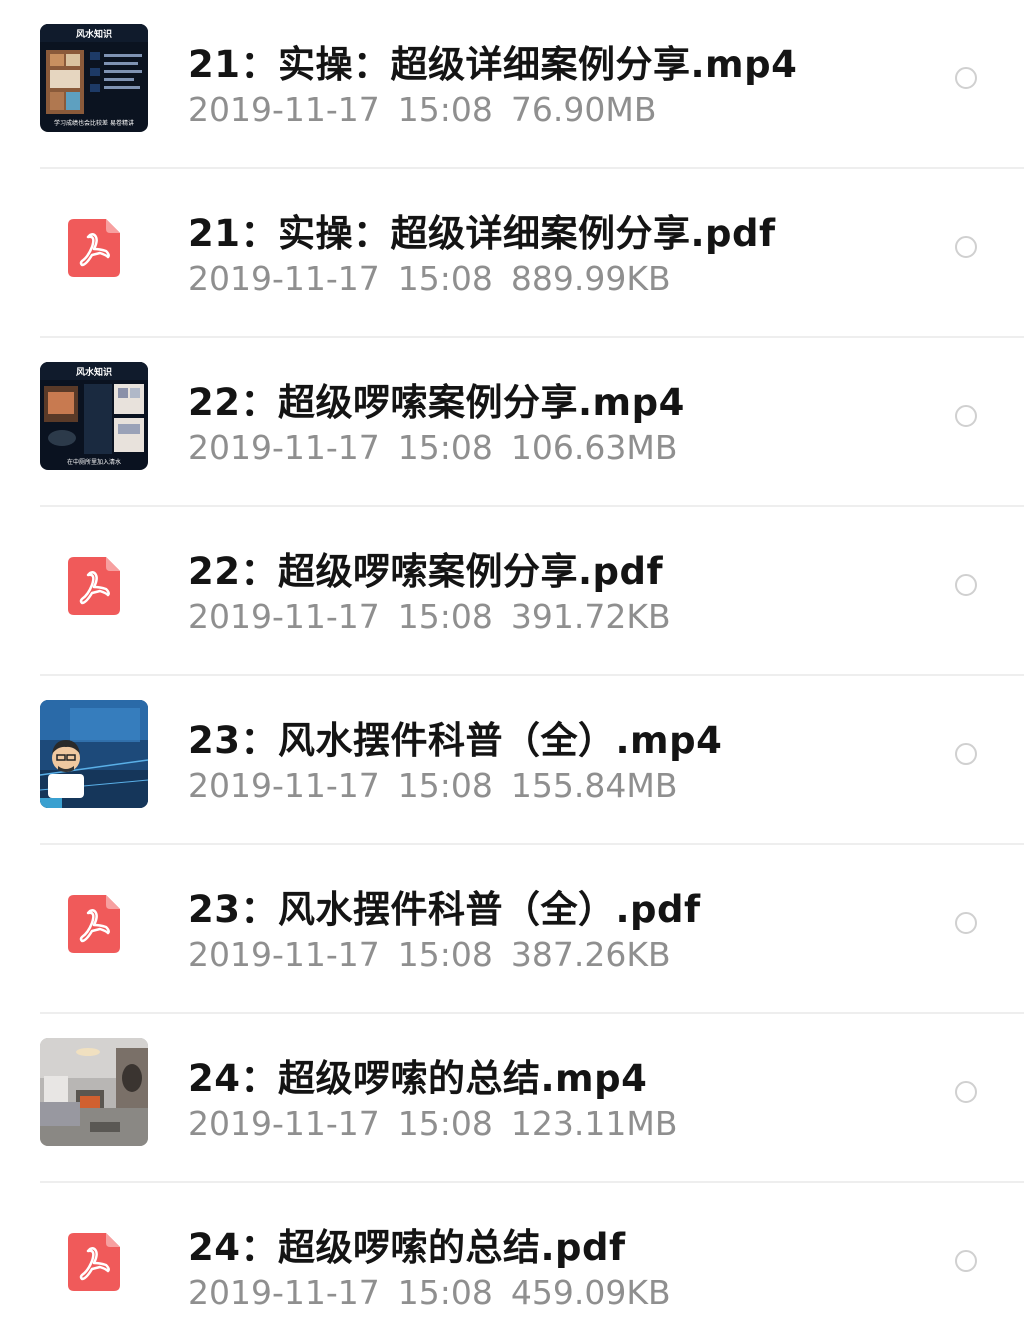 This screenshot has width=1024, height=1335. I want to click on file-meta: 2019-11-17 15:08 387.26KB, so click(429, 954).